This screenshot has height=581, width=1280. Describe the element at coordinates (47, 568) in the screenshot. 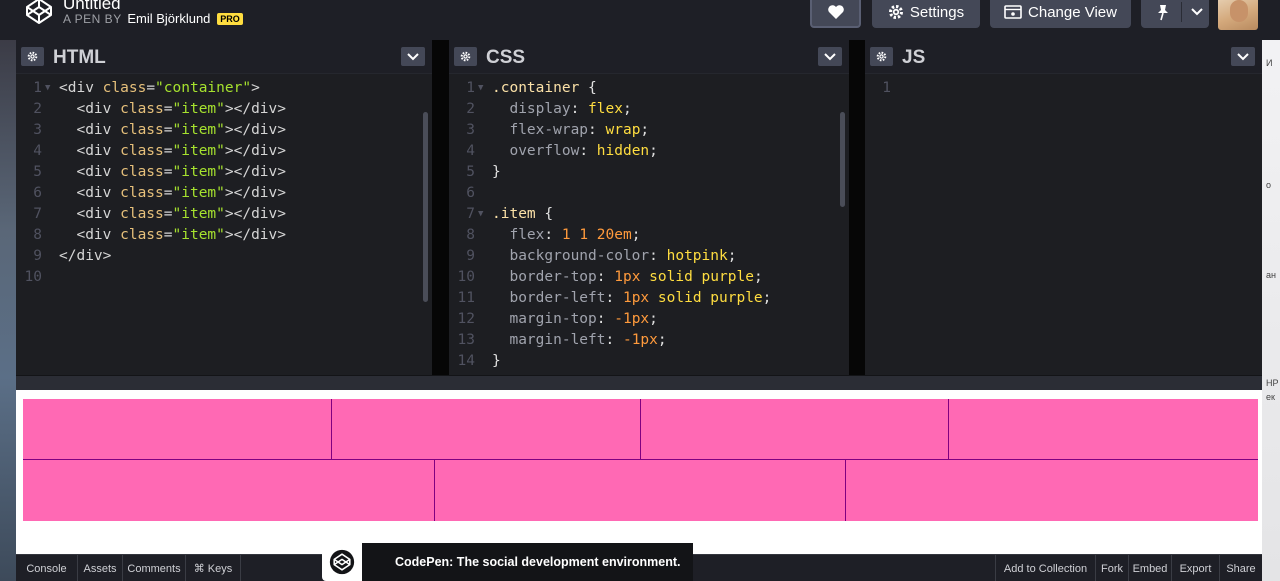

I see `footer-button-console: Console` at that location.